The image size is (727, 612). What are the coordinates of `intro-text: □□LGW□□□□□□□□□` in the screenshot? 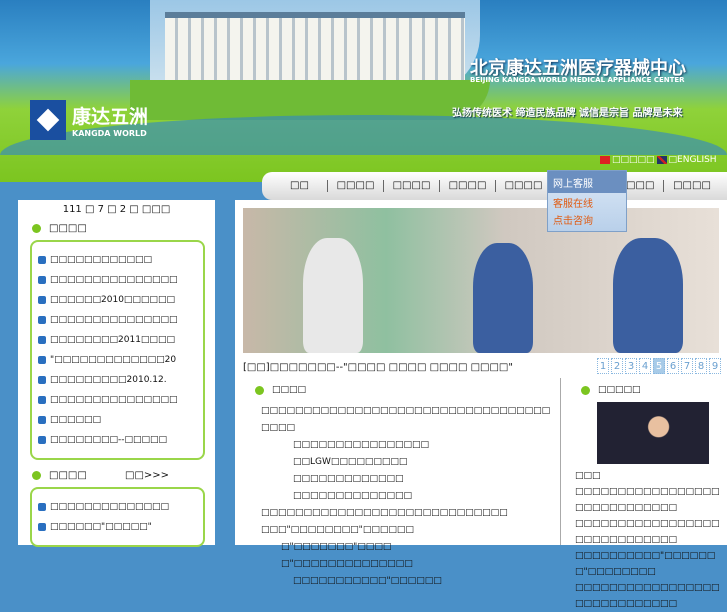 It's located at (350, 462).